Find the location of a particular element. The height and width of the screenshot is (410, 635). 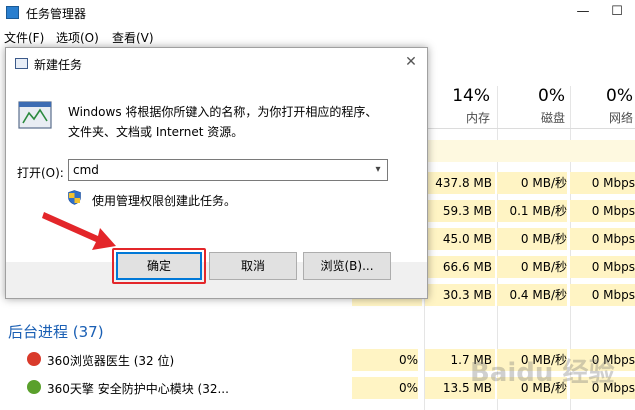

ok-button: 确定 is located at coordinates (159, 266).